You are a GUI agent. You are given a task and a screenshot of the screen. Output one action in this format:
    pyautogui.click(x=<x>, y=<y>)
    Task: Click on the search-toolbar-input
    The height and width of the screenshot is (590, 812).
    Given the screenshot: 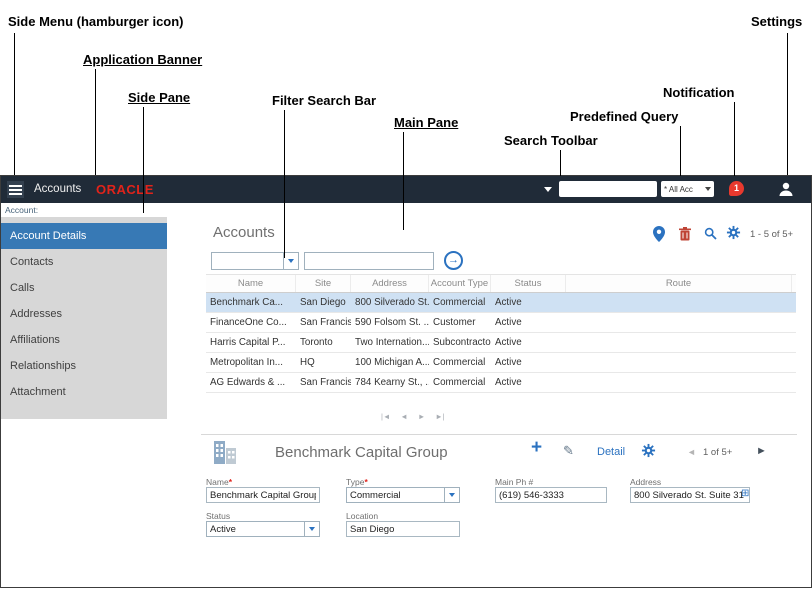 What is the action you would take?
    pyautogui.click(x=608, y=189)
    